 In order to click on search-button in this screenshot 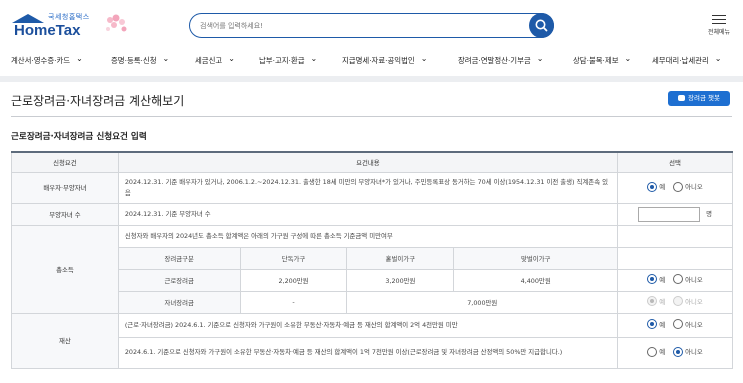, I will do `click(541, 25)`.